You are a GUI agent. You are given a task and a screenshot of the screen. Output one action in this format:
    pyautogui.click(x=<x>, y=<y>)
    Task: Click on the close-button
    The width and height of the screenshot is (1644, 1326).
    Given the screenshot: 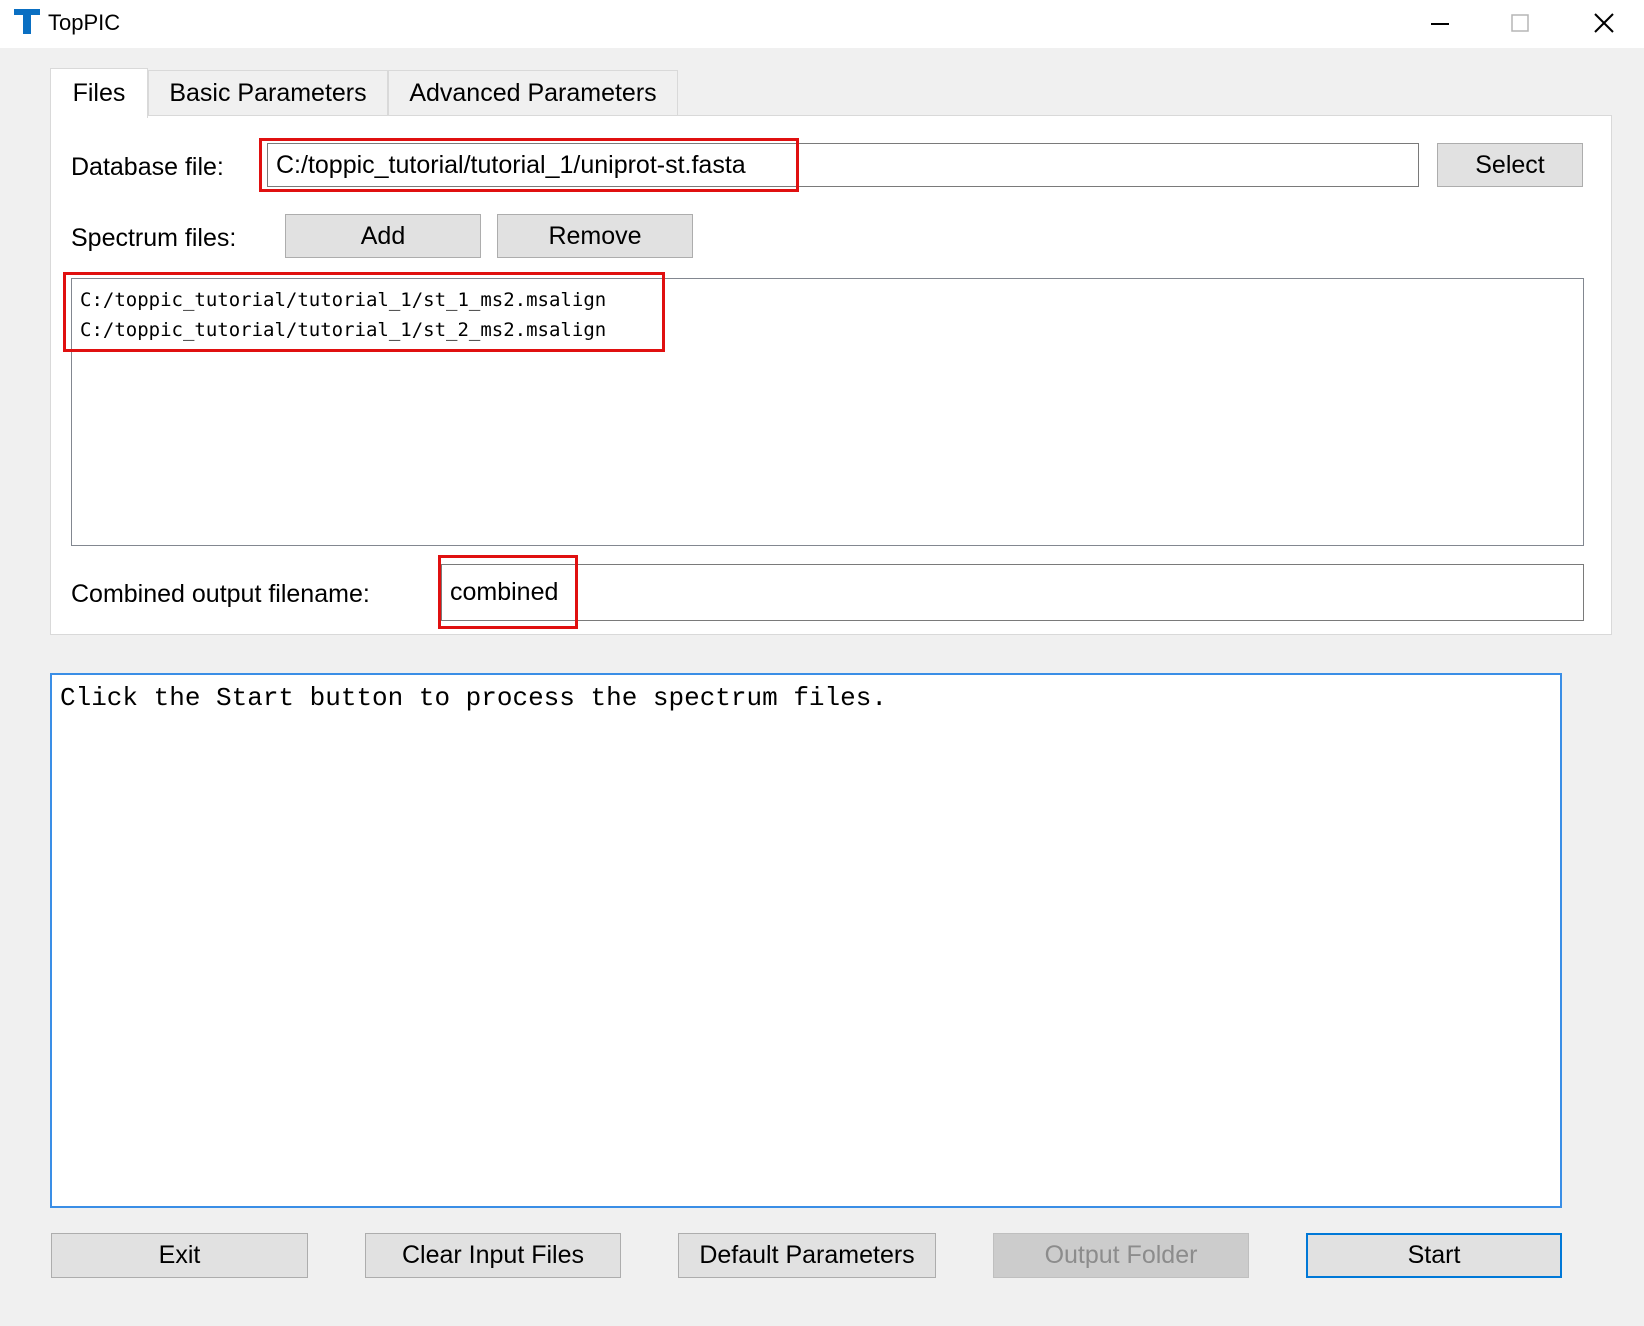 What is the action you would take?
    pyautogui.click(x=1604, y=23)
    